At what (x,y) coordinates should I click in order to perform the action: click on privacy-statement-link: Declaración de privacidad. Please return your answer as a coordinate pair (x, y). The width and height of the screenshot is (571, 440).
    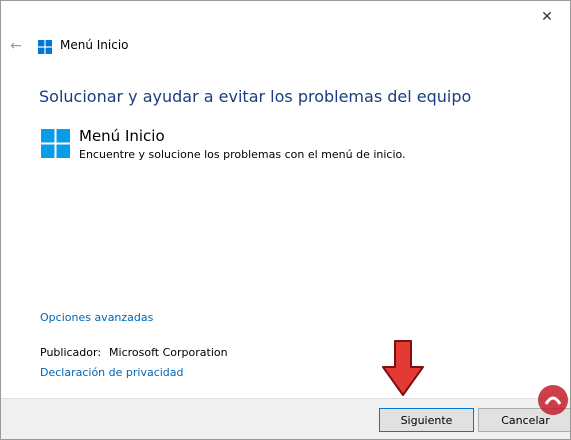
    Looking at the image, I should click on (112, 372).